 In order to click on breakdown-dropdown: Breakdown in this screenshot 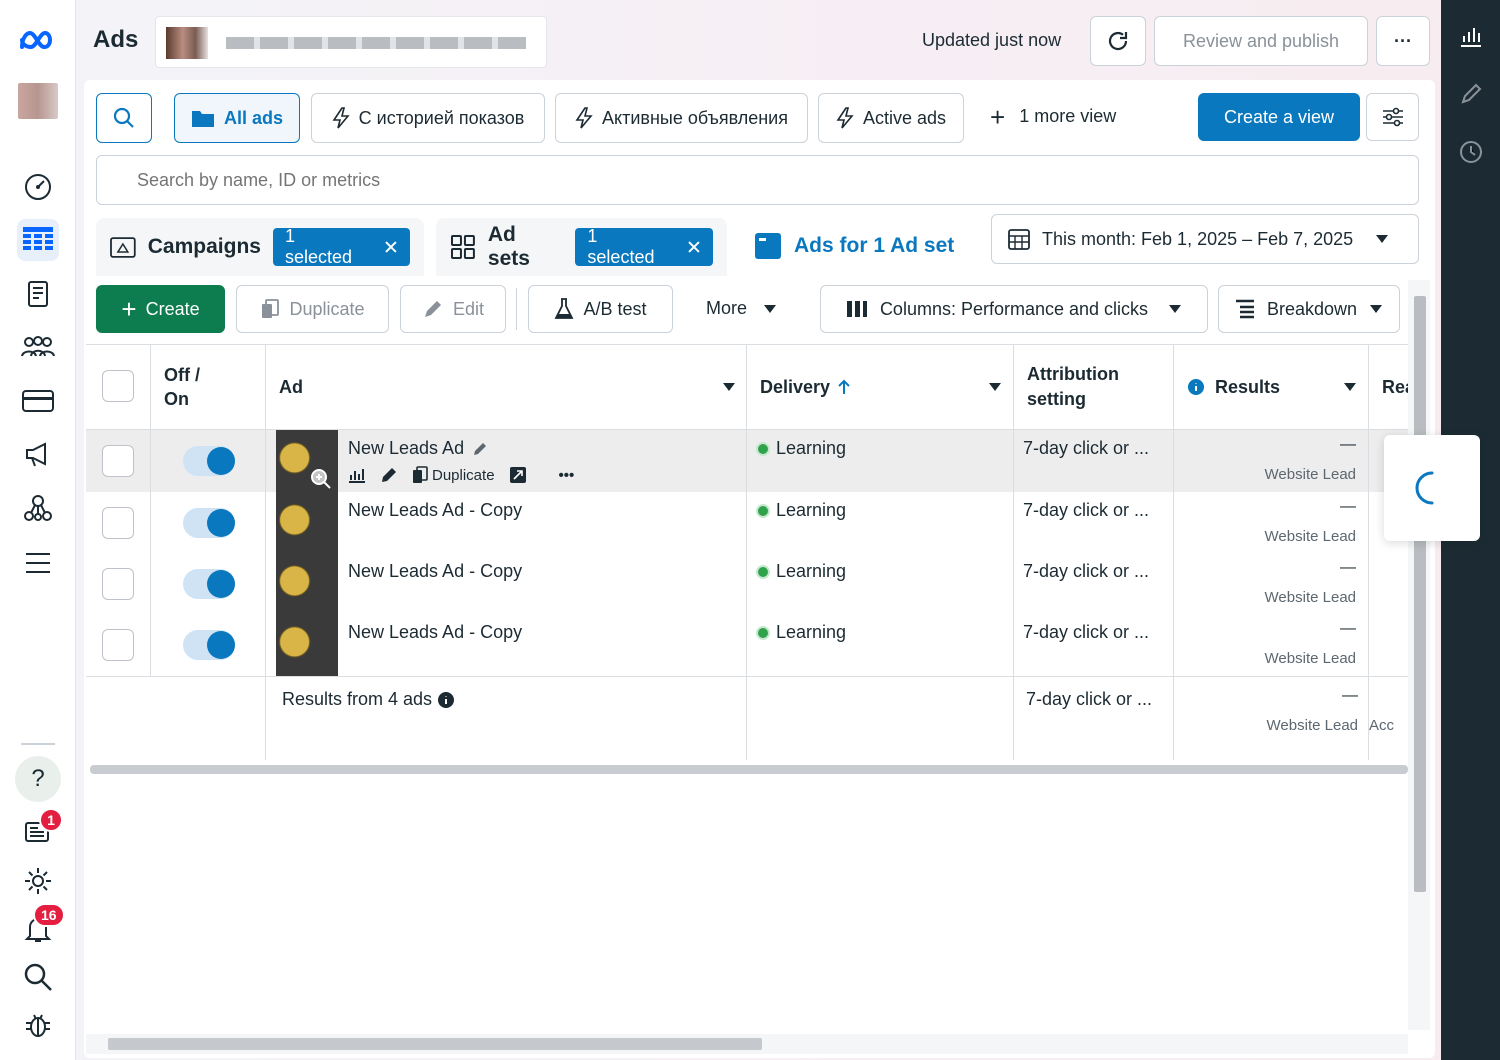, I will do `click(1309, 309)`.